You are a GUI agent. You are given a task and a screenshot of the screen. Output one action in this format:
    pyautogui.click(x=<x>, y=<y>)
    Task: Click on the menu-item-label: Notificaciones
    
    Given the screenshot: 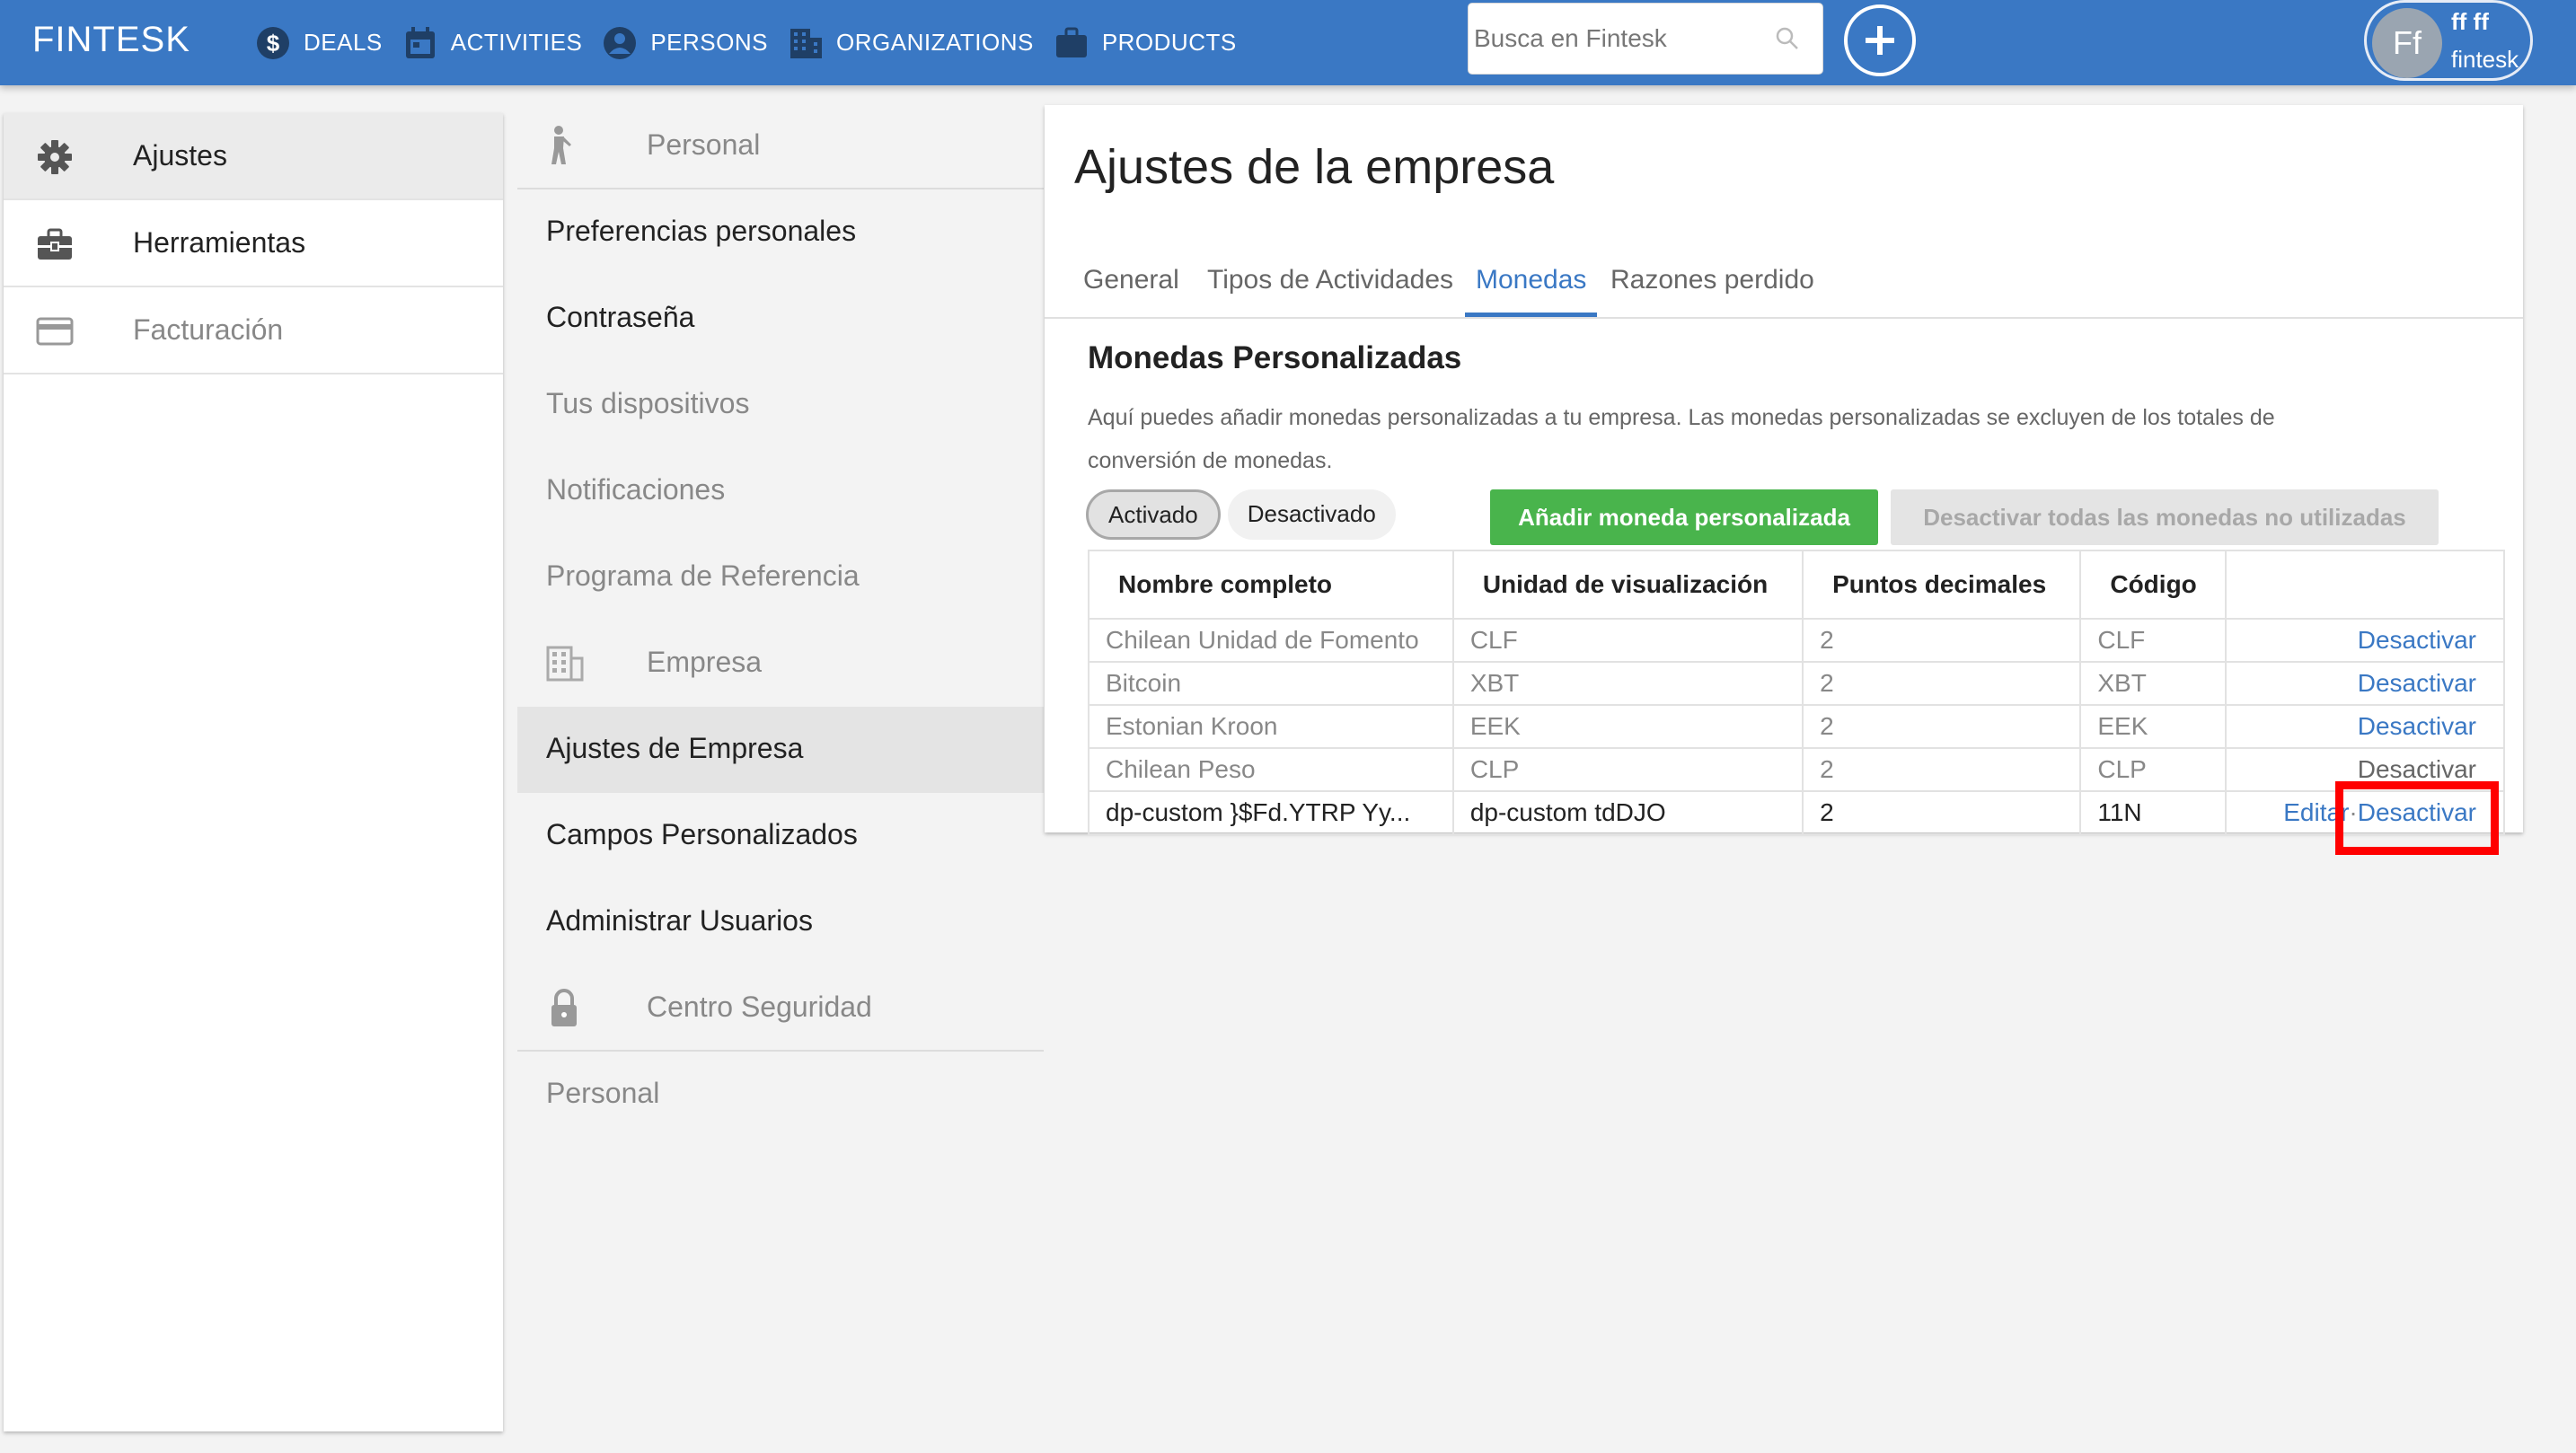 What is the action you would take?
    pyautogui.click(x=636, y=490)
    